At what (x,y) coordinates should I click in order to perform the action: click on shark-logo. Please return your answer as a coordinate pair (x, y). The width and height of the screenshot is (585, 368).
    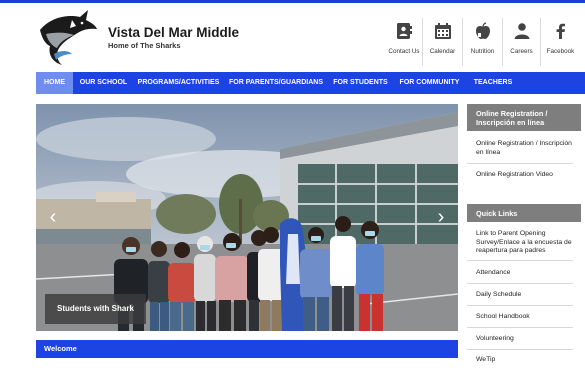
    Looking at the image, I should click on (67, 37).